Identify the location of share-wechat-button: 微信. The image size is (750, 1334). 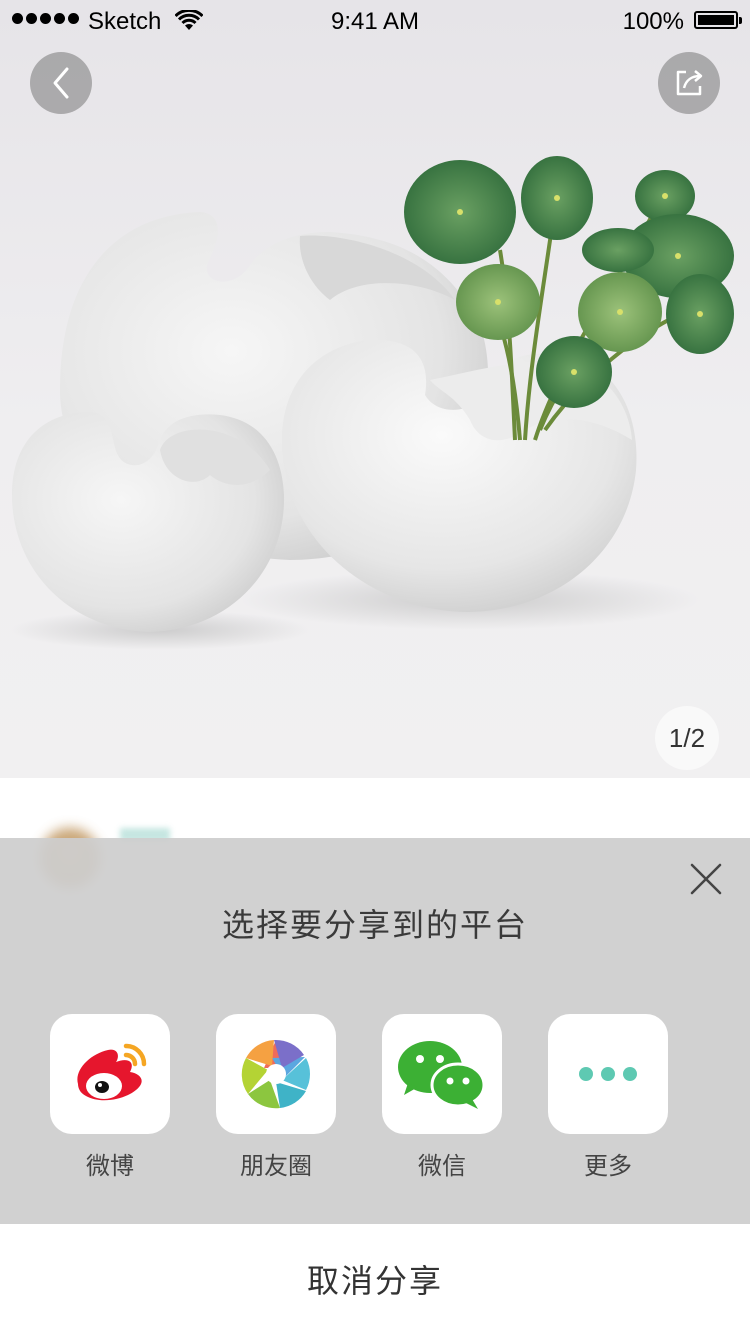
(442, 1097).